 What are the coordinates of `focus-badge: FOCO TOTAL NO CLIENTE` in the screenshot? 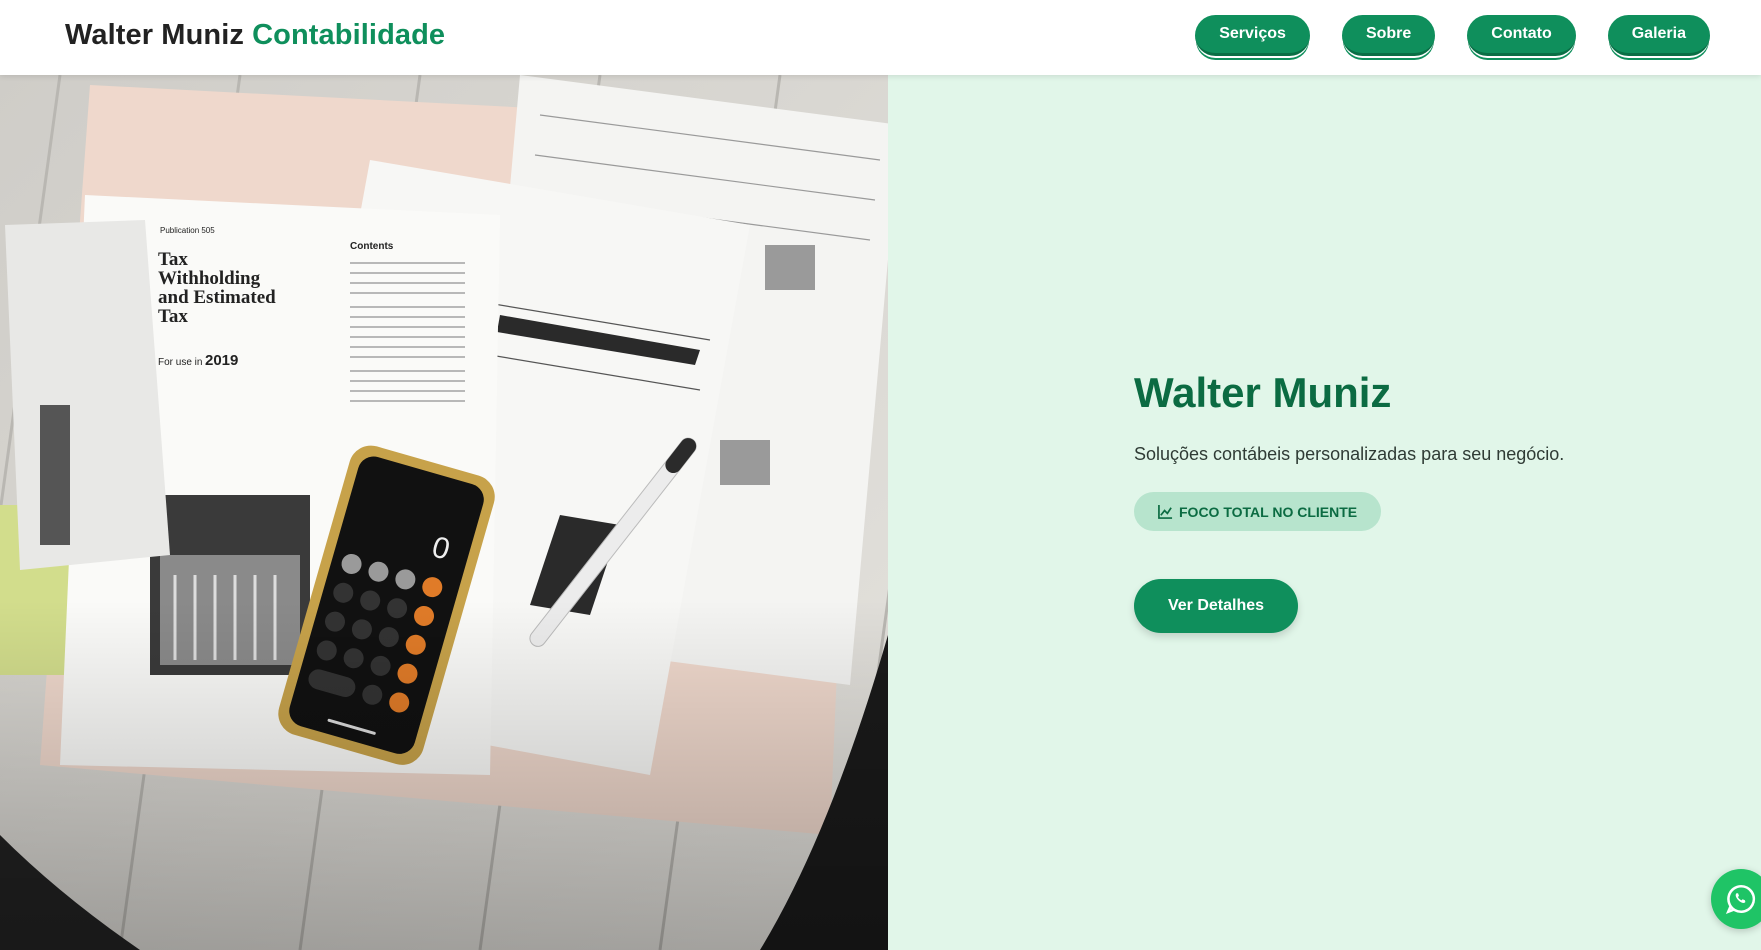 It's located at (1258, 511).